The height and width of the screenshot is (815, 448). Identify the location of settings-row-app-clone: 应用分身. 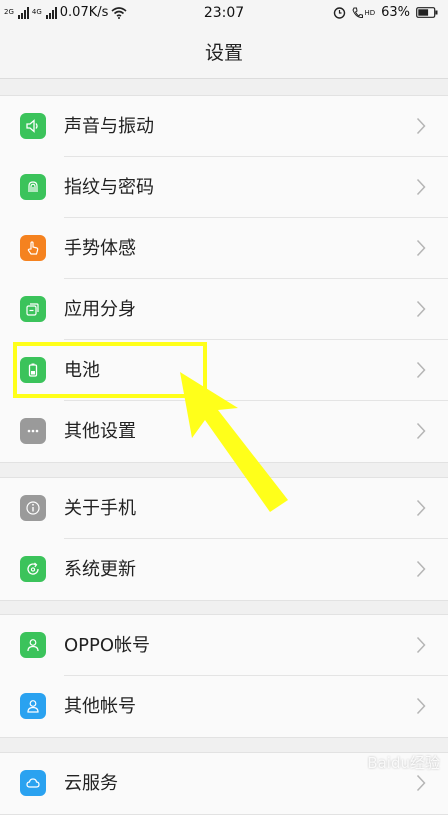
(224, 309).